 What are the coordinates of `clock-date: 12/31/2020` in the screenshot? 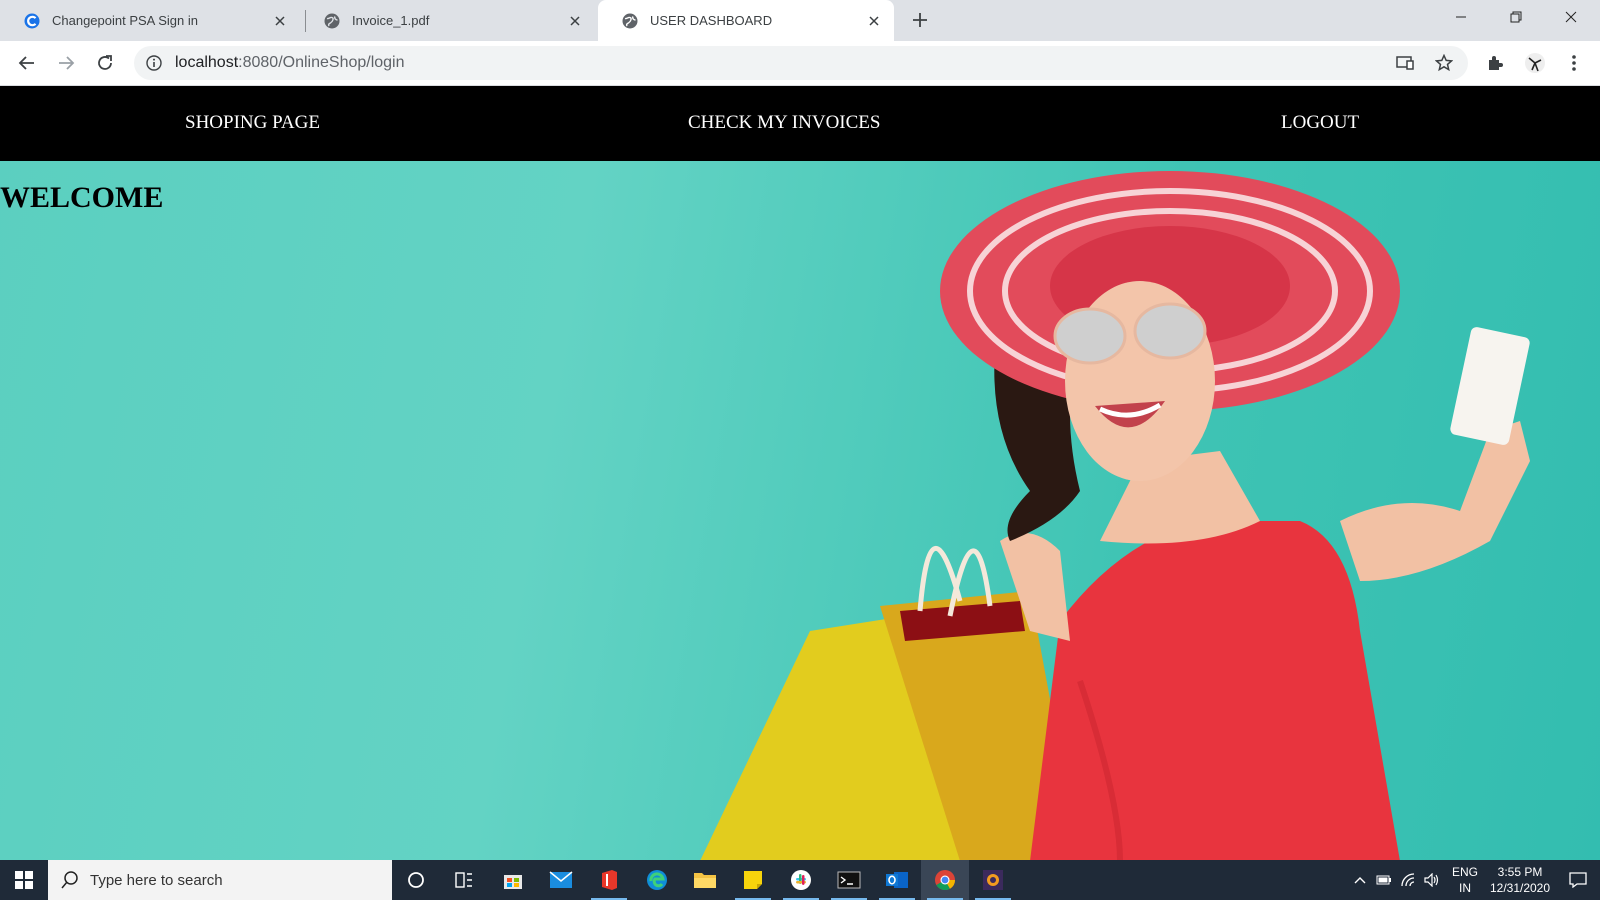 It's located at (1520, 888).